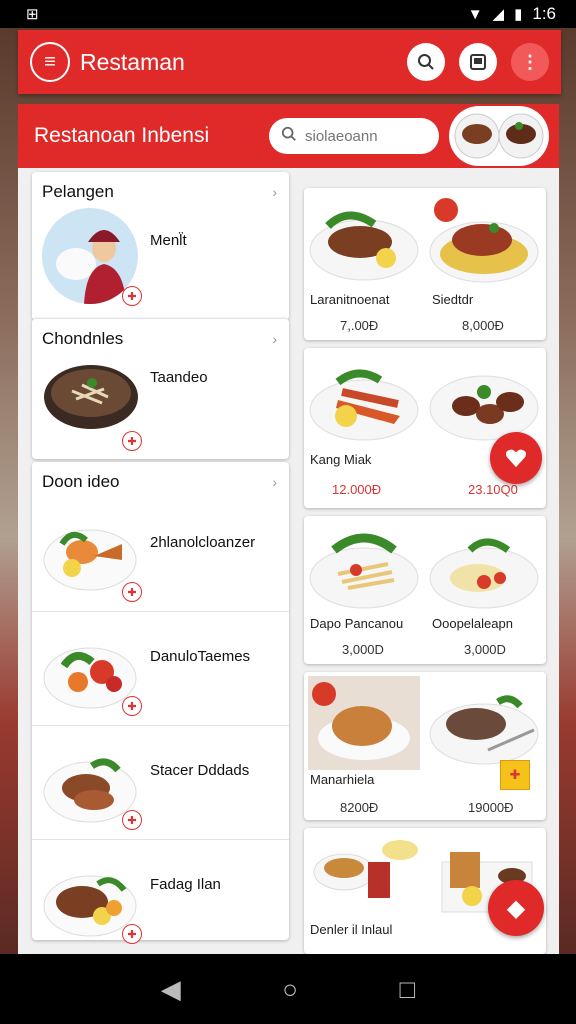 The image size is (576, 1024). Describe the element at coordinates (341, 459) in the screenshot. I see `dish-name: Kang Miak` at that location.